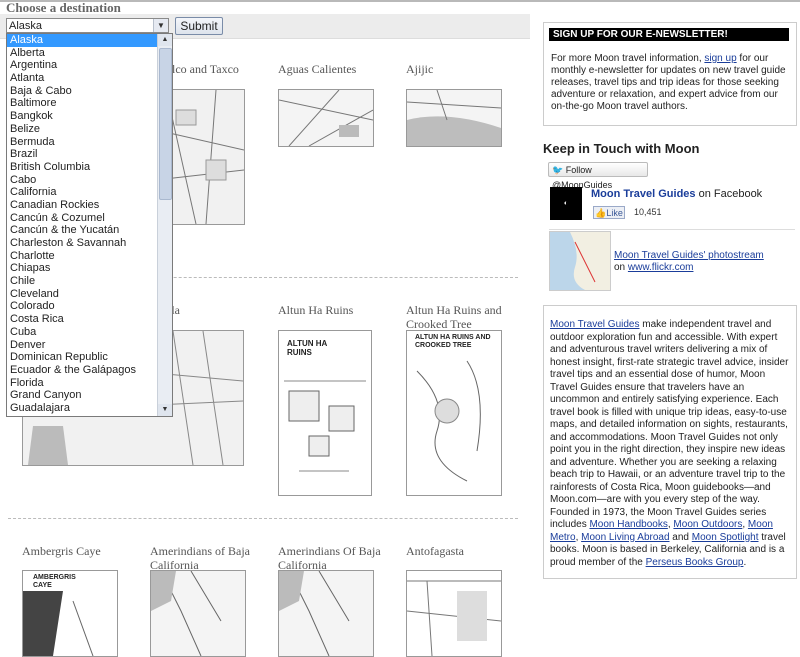 The width and height of the screenshot is (800, 657). I want to click on dropdown-option: Grand Canyon, so click(82, 395).